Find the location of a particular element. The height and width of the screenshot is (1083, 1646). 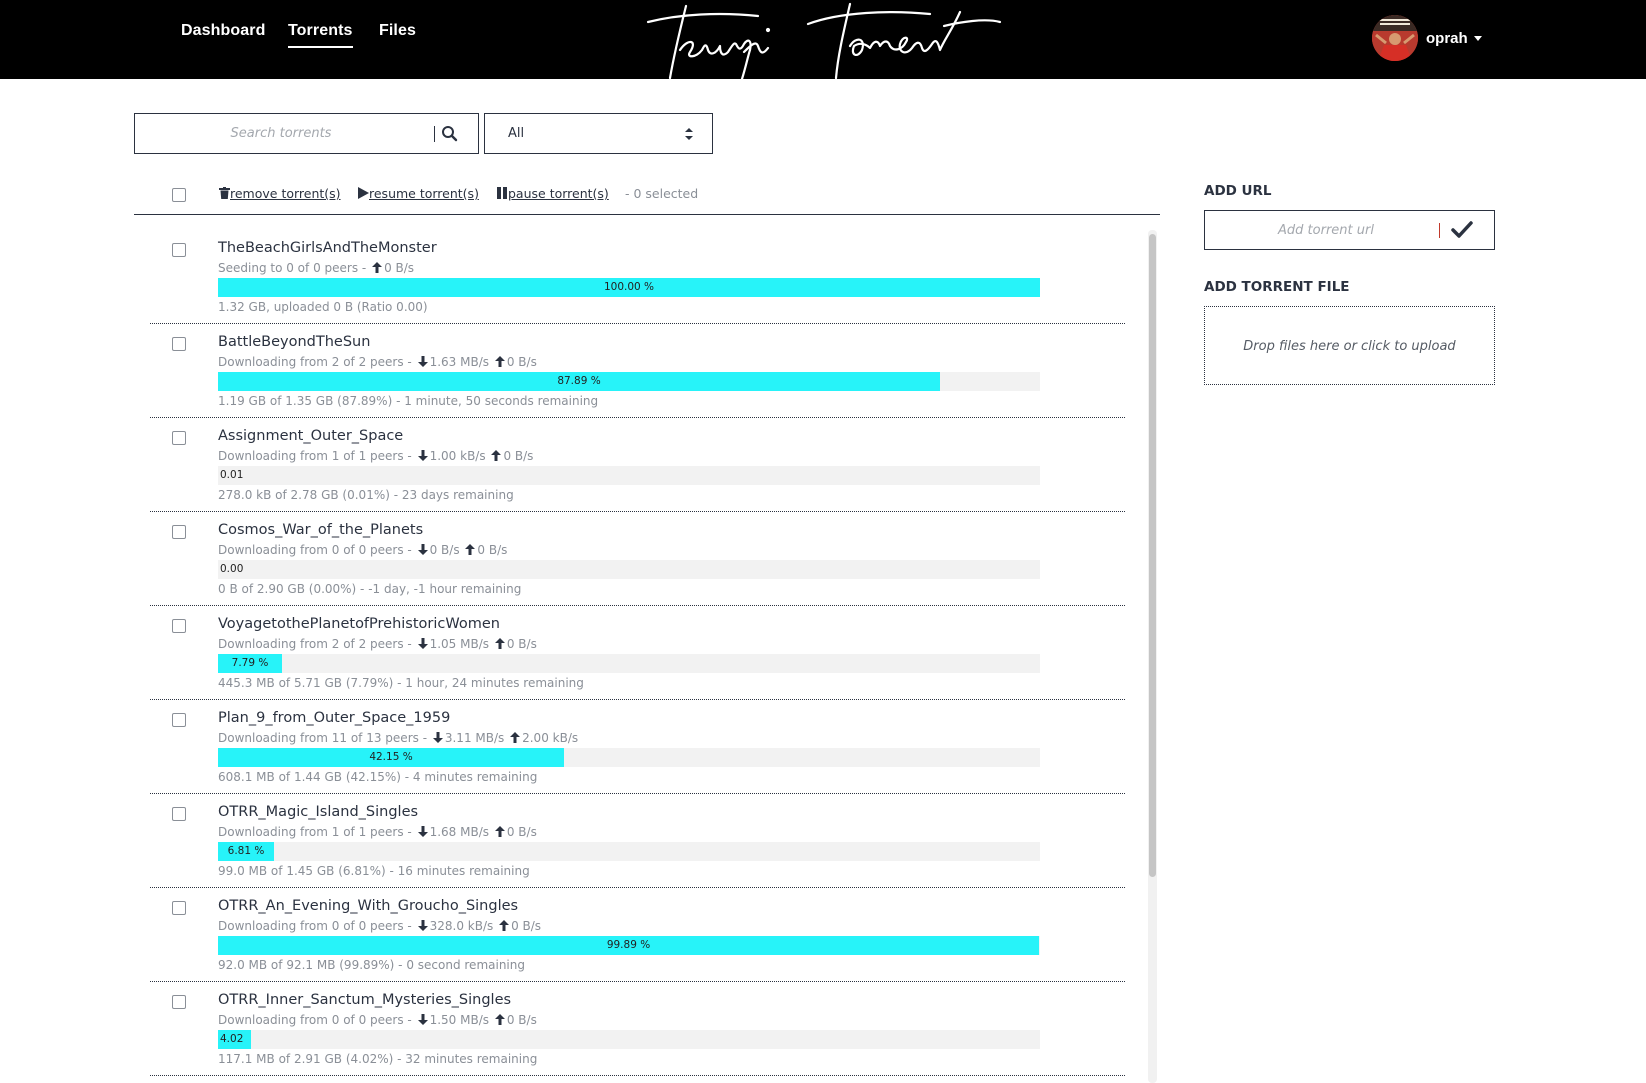

search-divider is located at coordinates (434, 134).